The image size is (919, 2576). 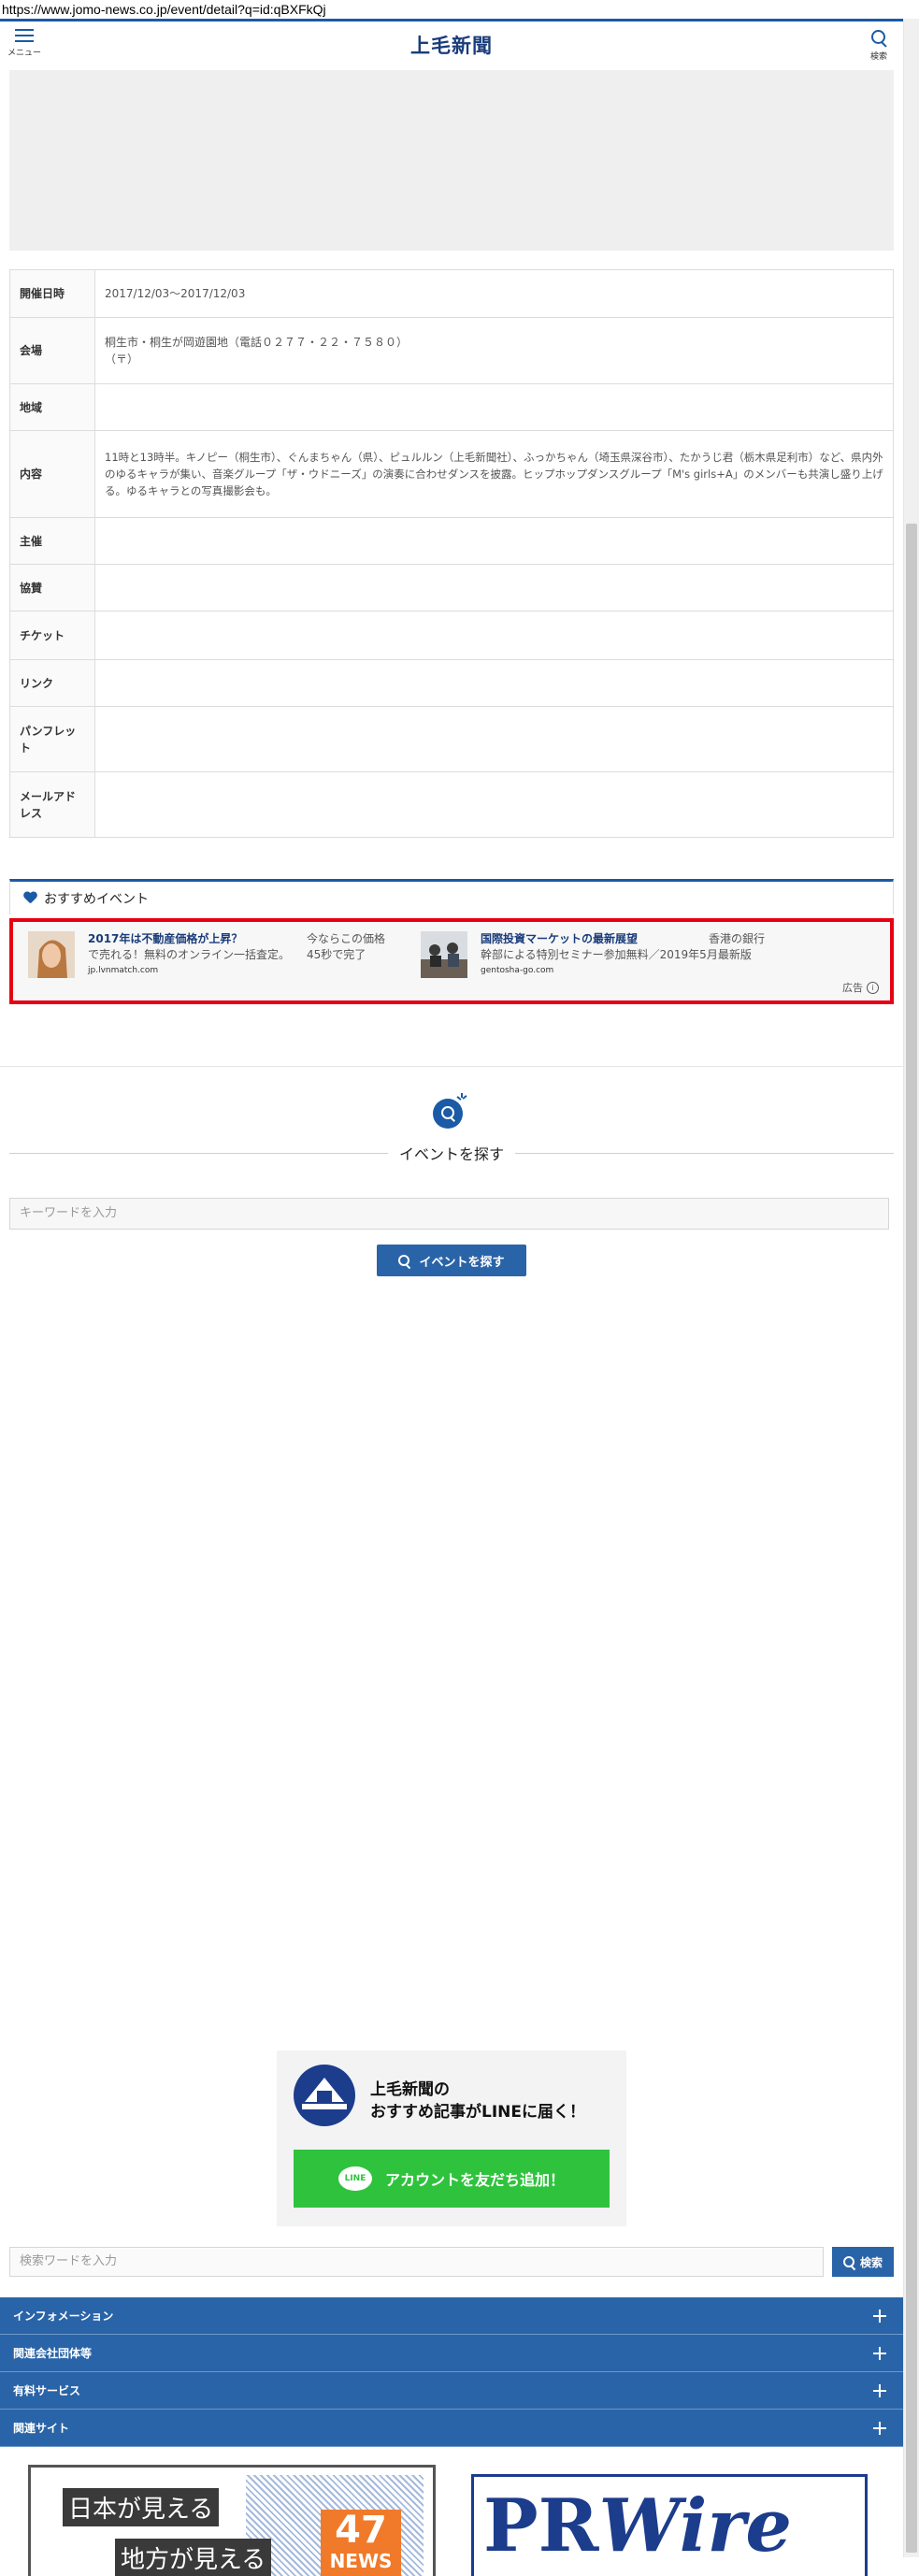 What do you see at coordinates (41, 2429) in the screenshot?
I see `accordion-label: 関連サイト` at bounding box center [41, 2429].